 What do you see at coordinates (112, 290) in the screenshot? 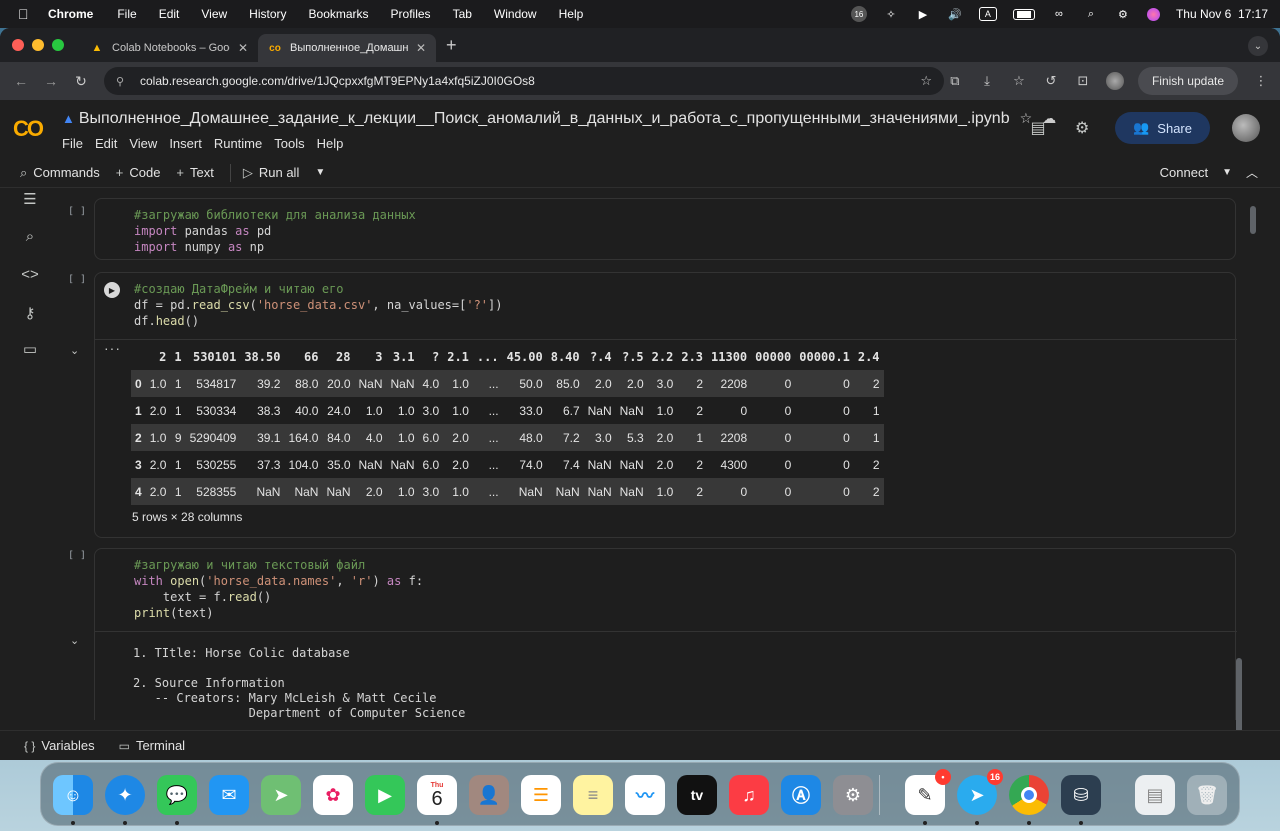
I see `run-cell-button: ▶` at bounding box center [112, 290].